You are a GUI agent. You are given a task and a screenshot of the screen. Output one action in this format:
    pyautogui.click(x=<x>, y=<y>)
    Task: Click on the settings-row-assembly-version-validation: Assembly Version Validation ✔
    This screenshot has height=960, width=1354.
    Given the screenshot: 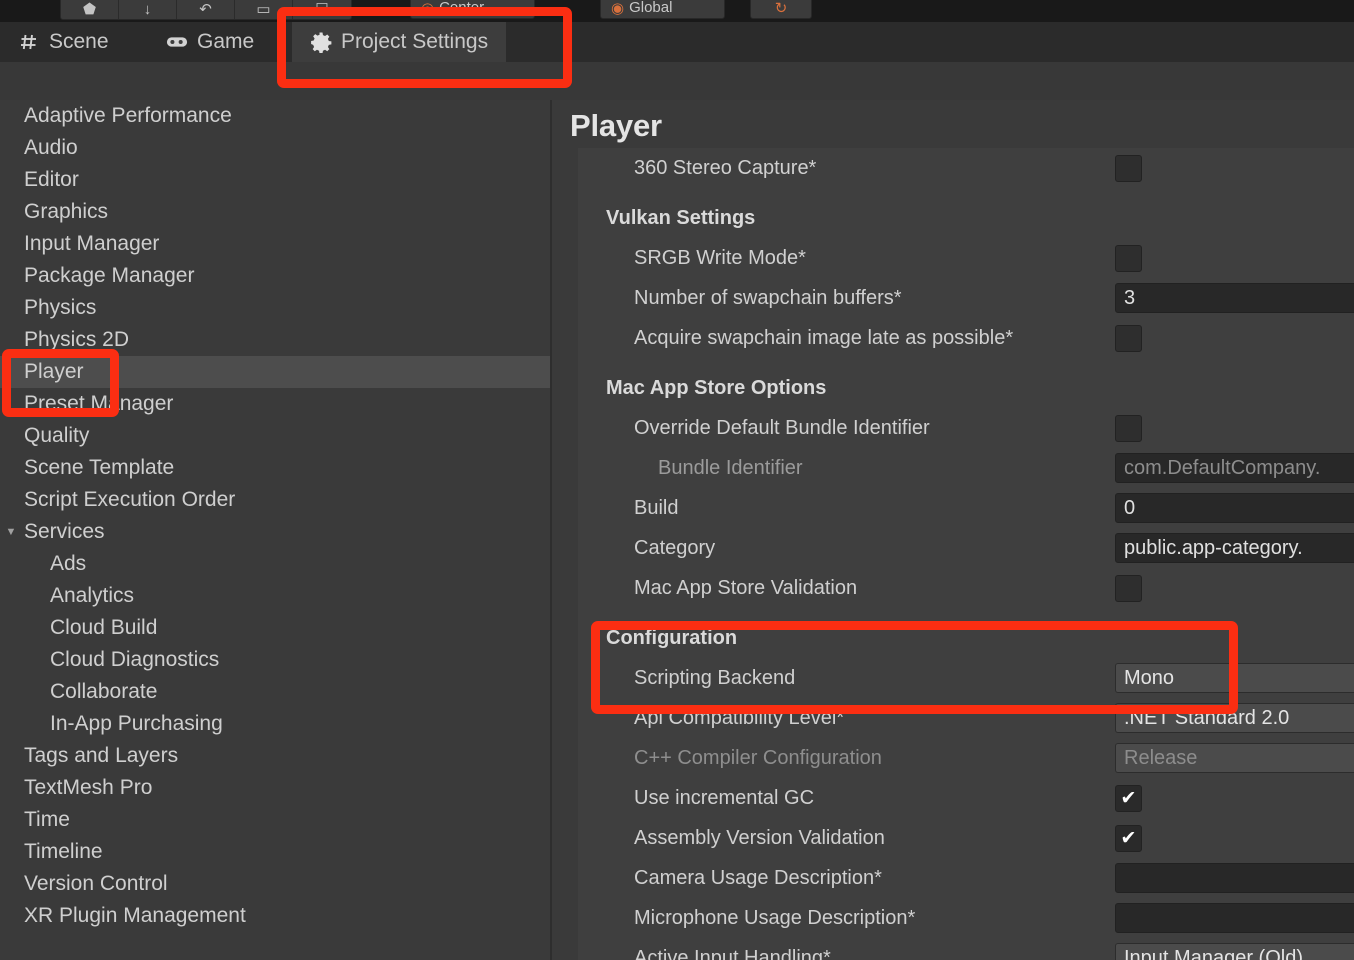 What is the action you would take?
    pyautogui.click(x=966, y=838)
    